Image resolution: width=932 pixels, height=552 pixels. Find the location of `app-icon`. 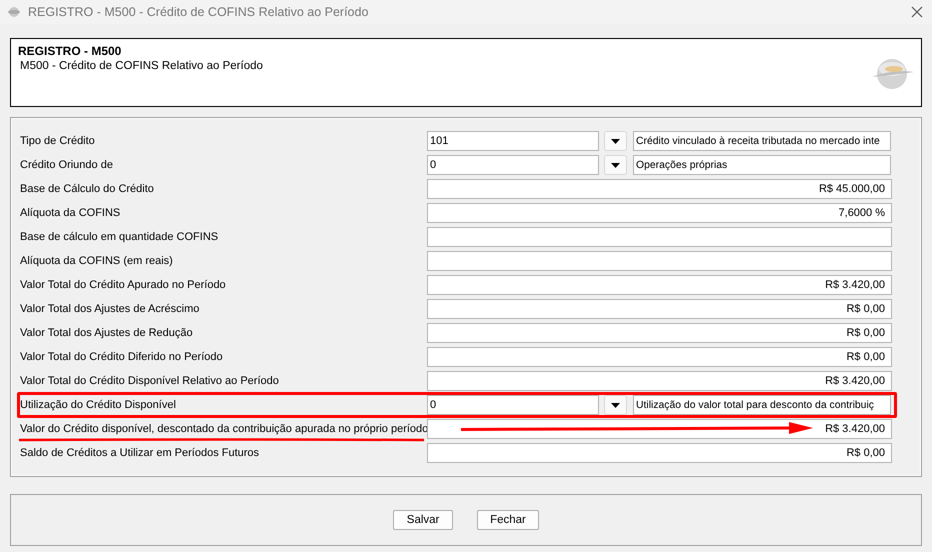

app-icon is located at coordinates (14, 12).